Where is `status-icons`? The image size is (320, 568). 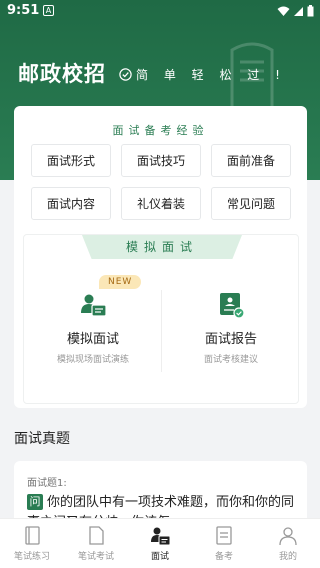 status-icons is located at coordinates (295, 11).